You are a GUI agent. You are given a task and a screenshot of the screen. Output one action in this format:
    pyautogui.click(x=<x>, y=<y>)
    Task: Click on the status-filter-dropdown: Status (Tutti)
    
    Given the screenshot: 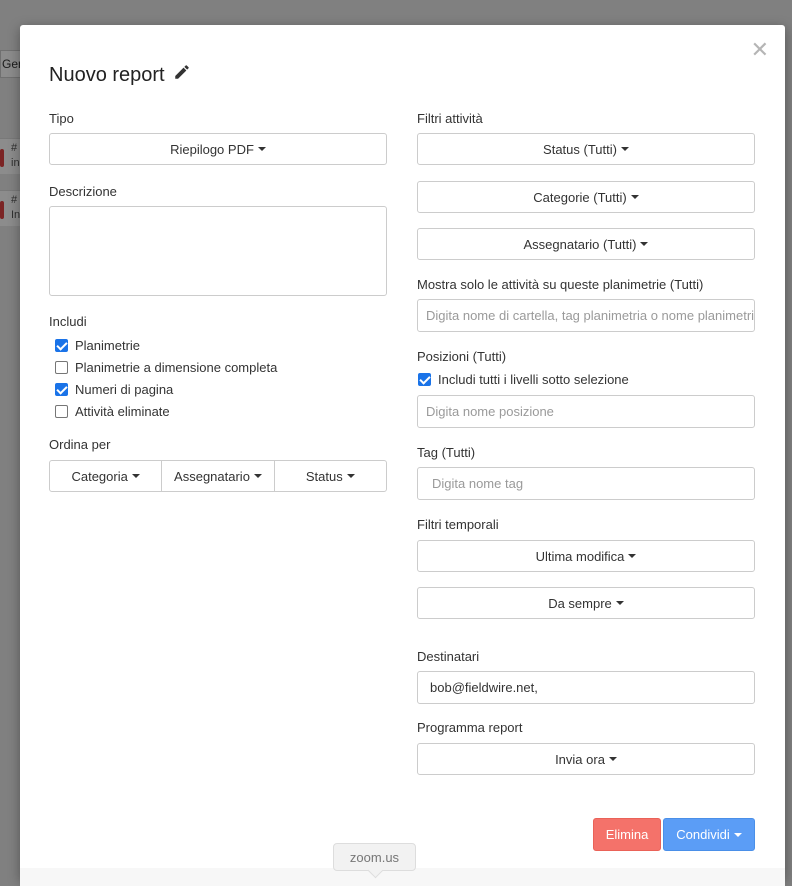 What is the action you would take?
    pyautogui.click(x=586, y=149)
    